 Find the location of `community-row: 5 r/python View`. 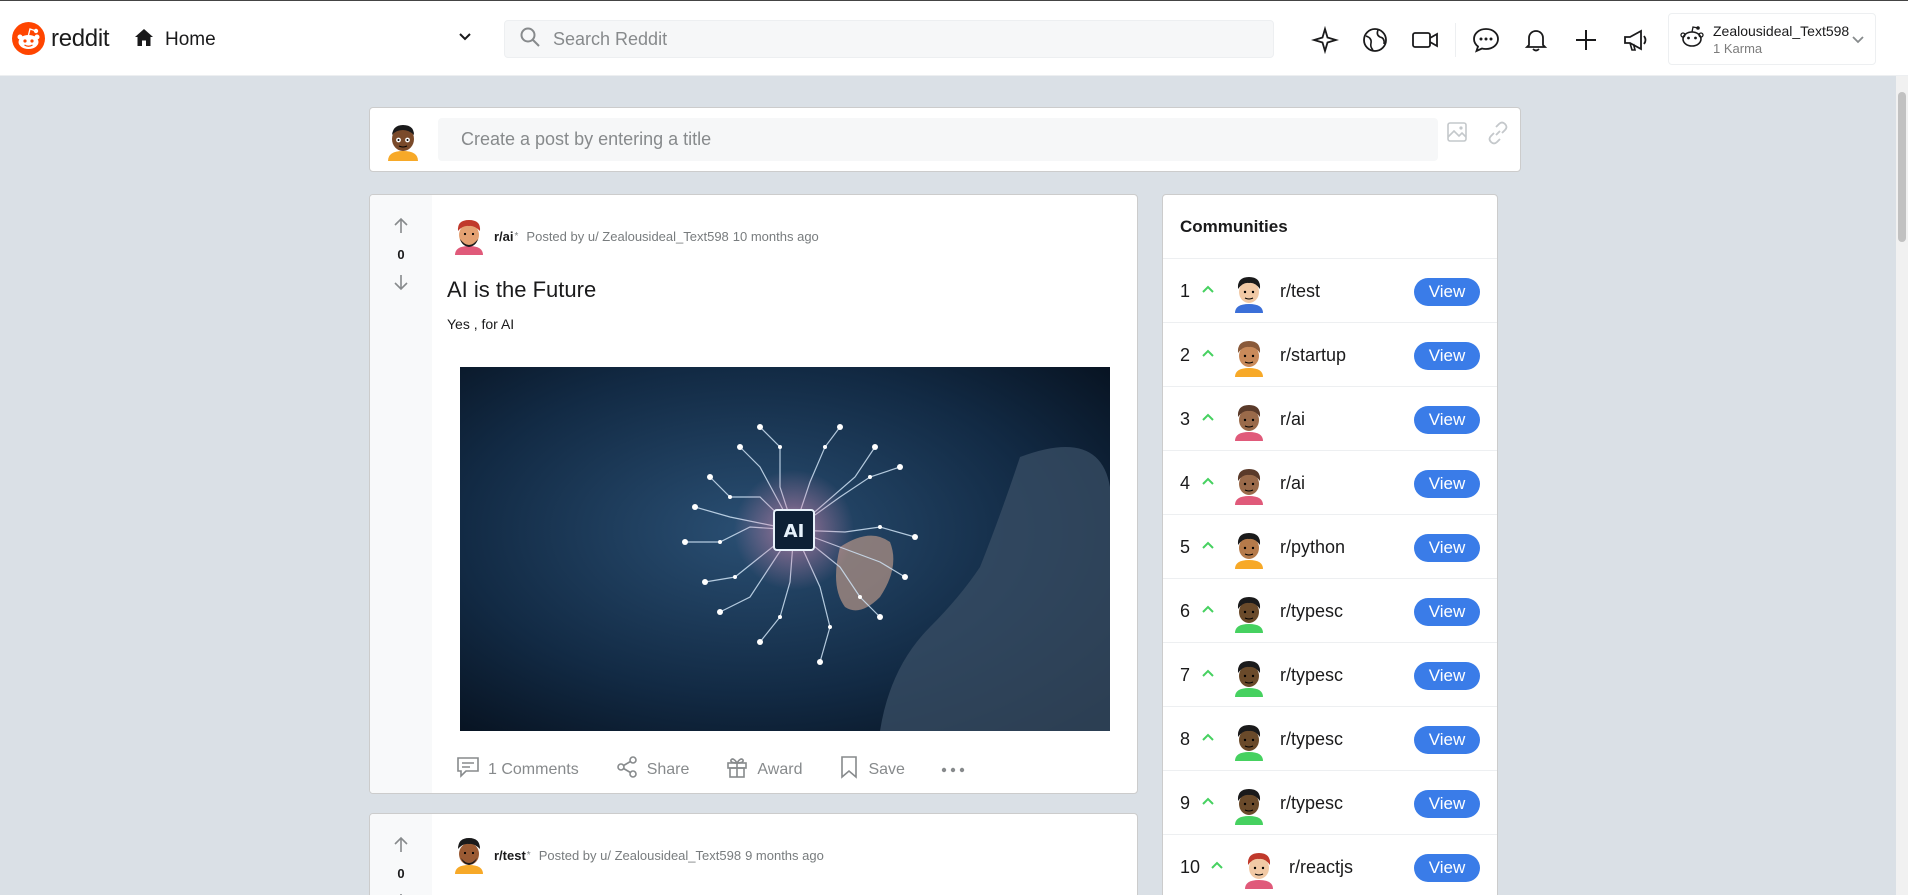

community-row: 5 r/python View is located at coordinates (1330, 547).